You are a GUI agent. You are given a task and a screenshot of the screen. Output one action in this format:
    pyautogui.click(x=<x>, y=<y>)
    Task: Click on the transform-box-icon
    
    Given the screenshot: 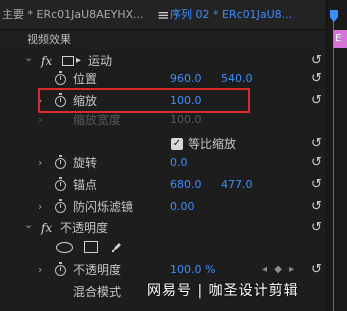 What is the action you would take?
    pyautogui.click(x=68, y=61)
    